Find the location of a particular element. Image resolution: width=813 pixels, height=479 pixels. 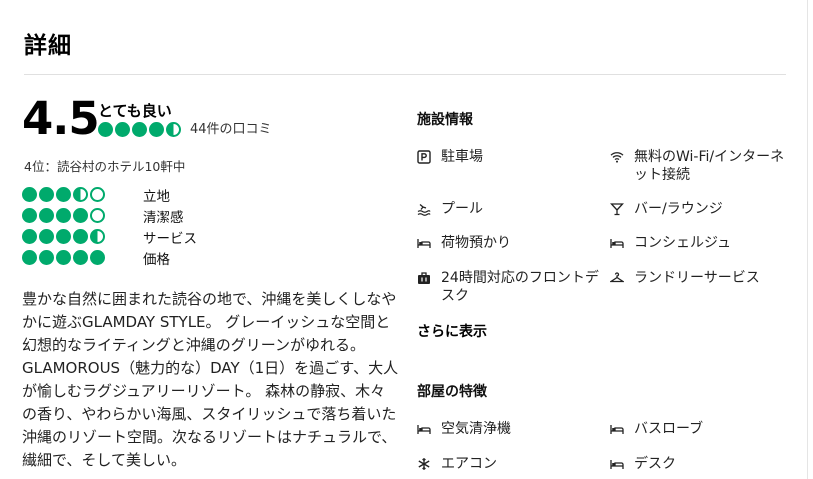

ranking-text: 4位：読谷村のホテル10軒中 is located at coordinates (105, 166).